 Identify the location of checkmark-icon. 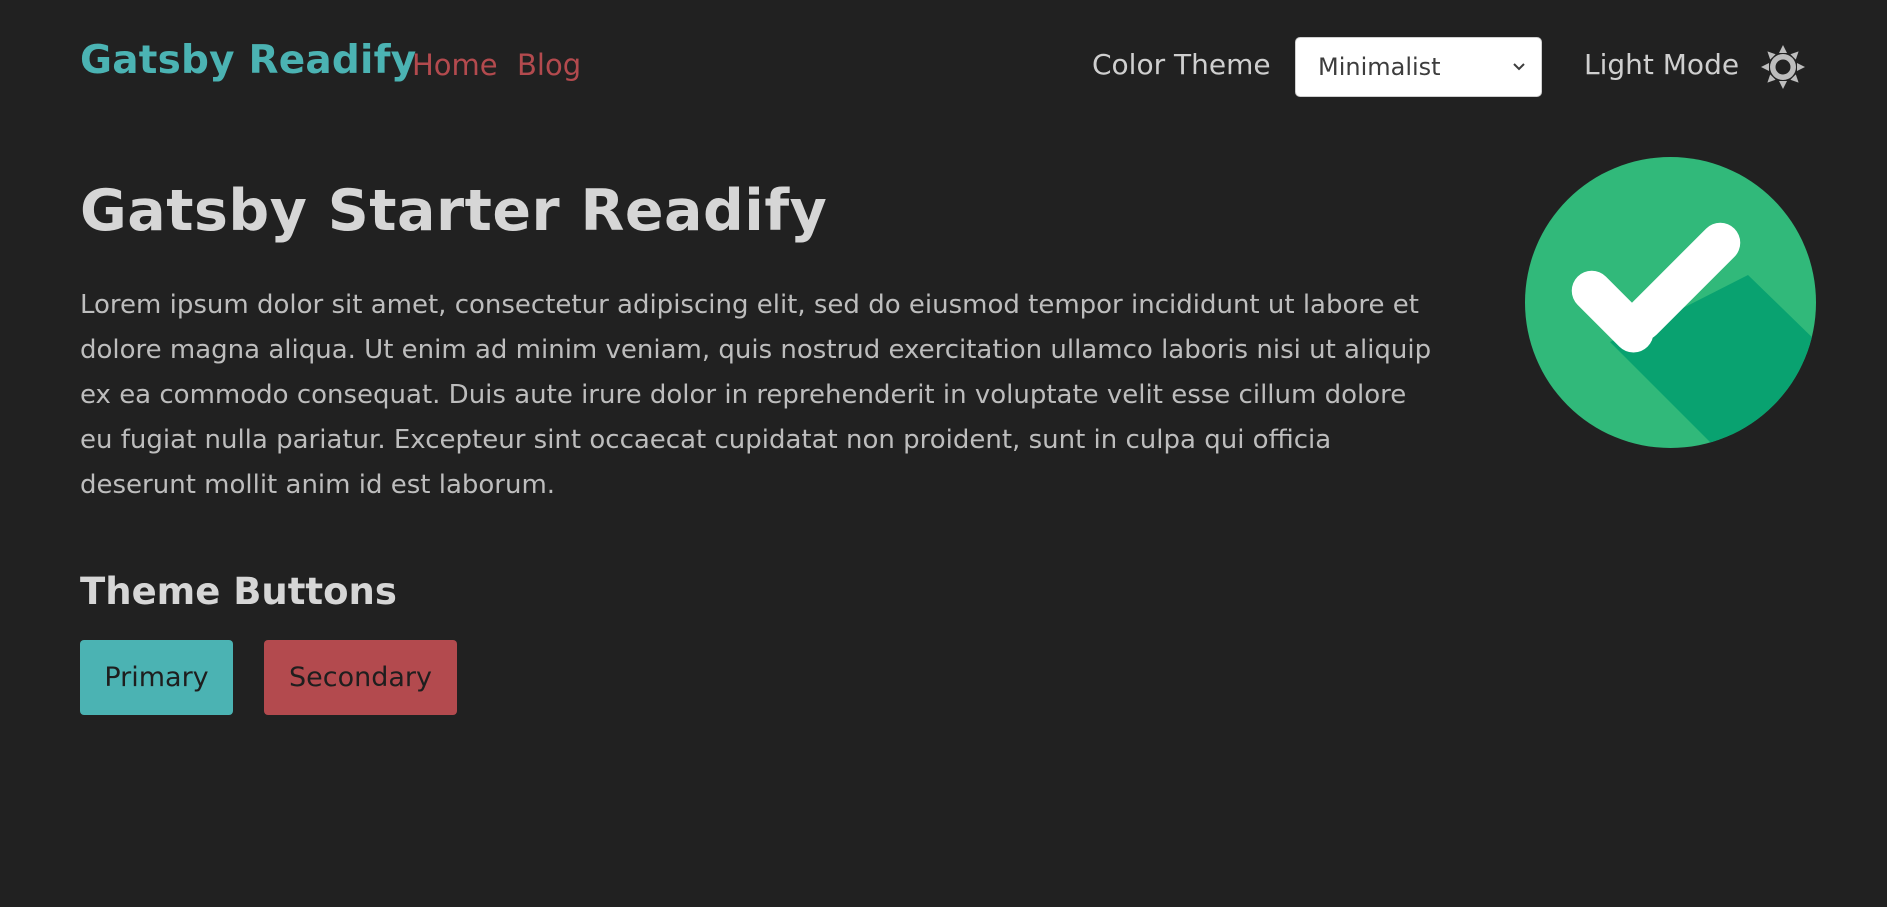
(1670, 302).